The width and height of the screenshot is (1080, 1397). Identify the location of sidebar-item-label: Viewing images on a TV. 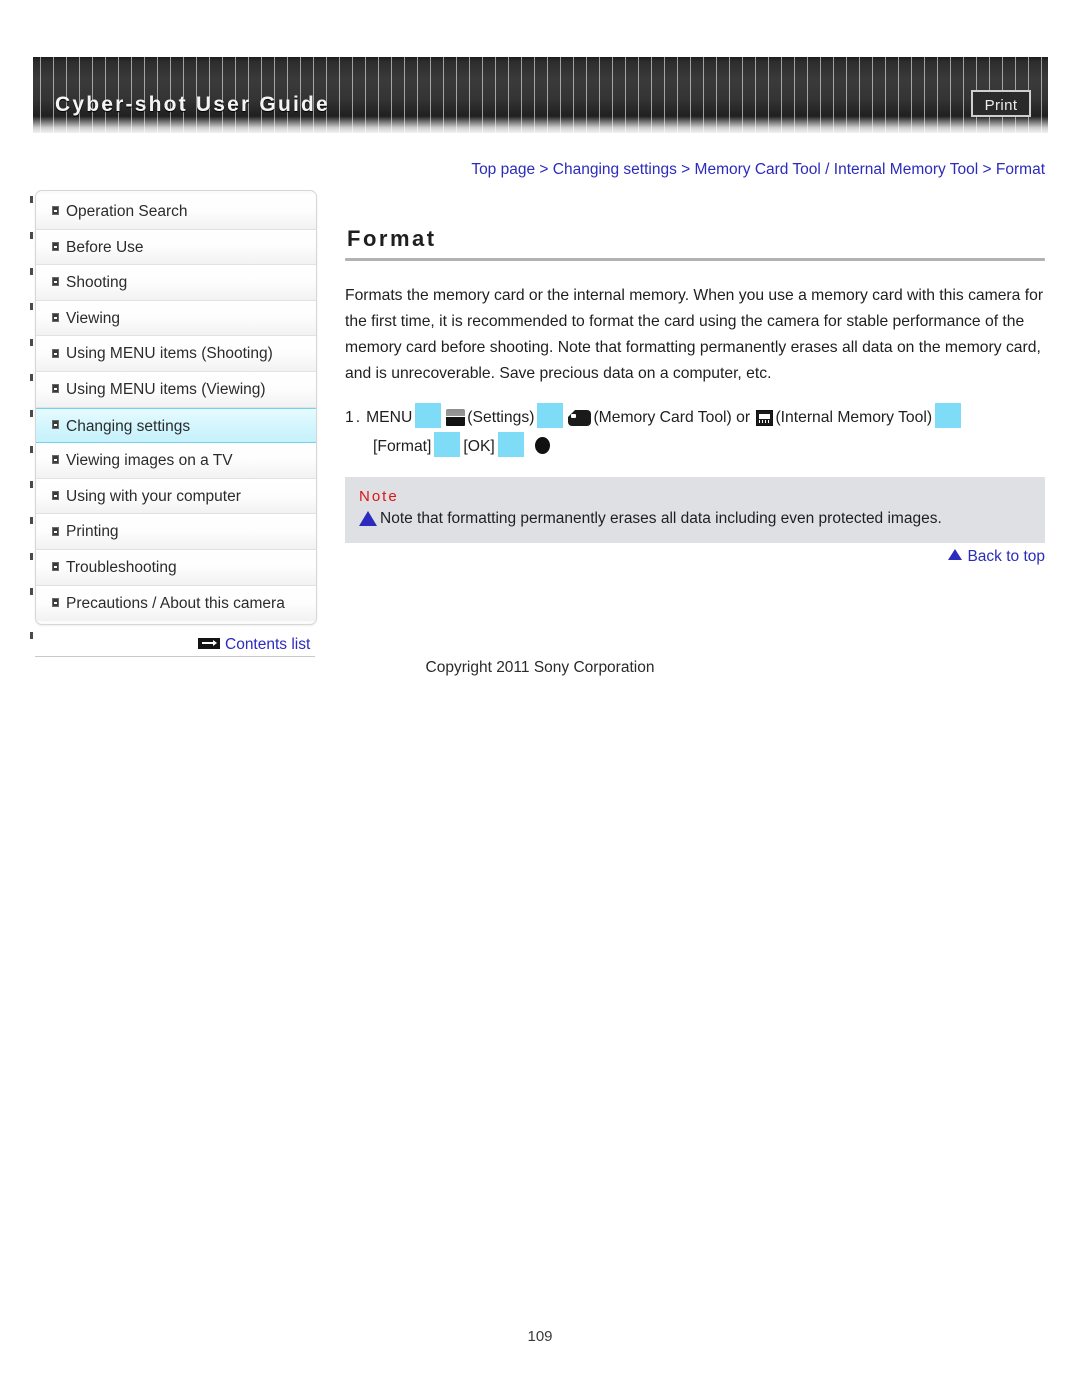
(149, 461).